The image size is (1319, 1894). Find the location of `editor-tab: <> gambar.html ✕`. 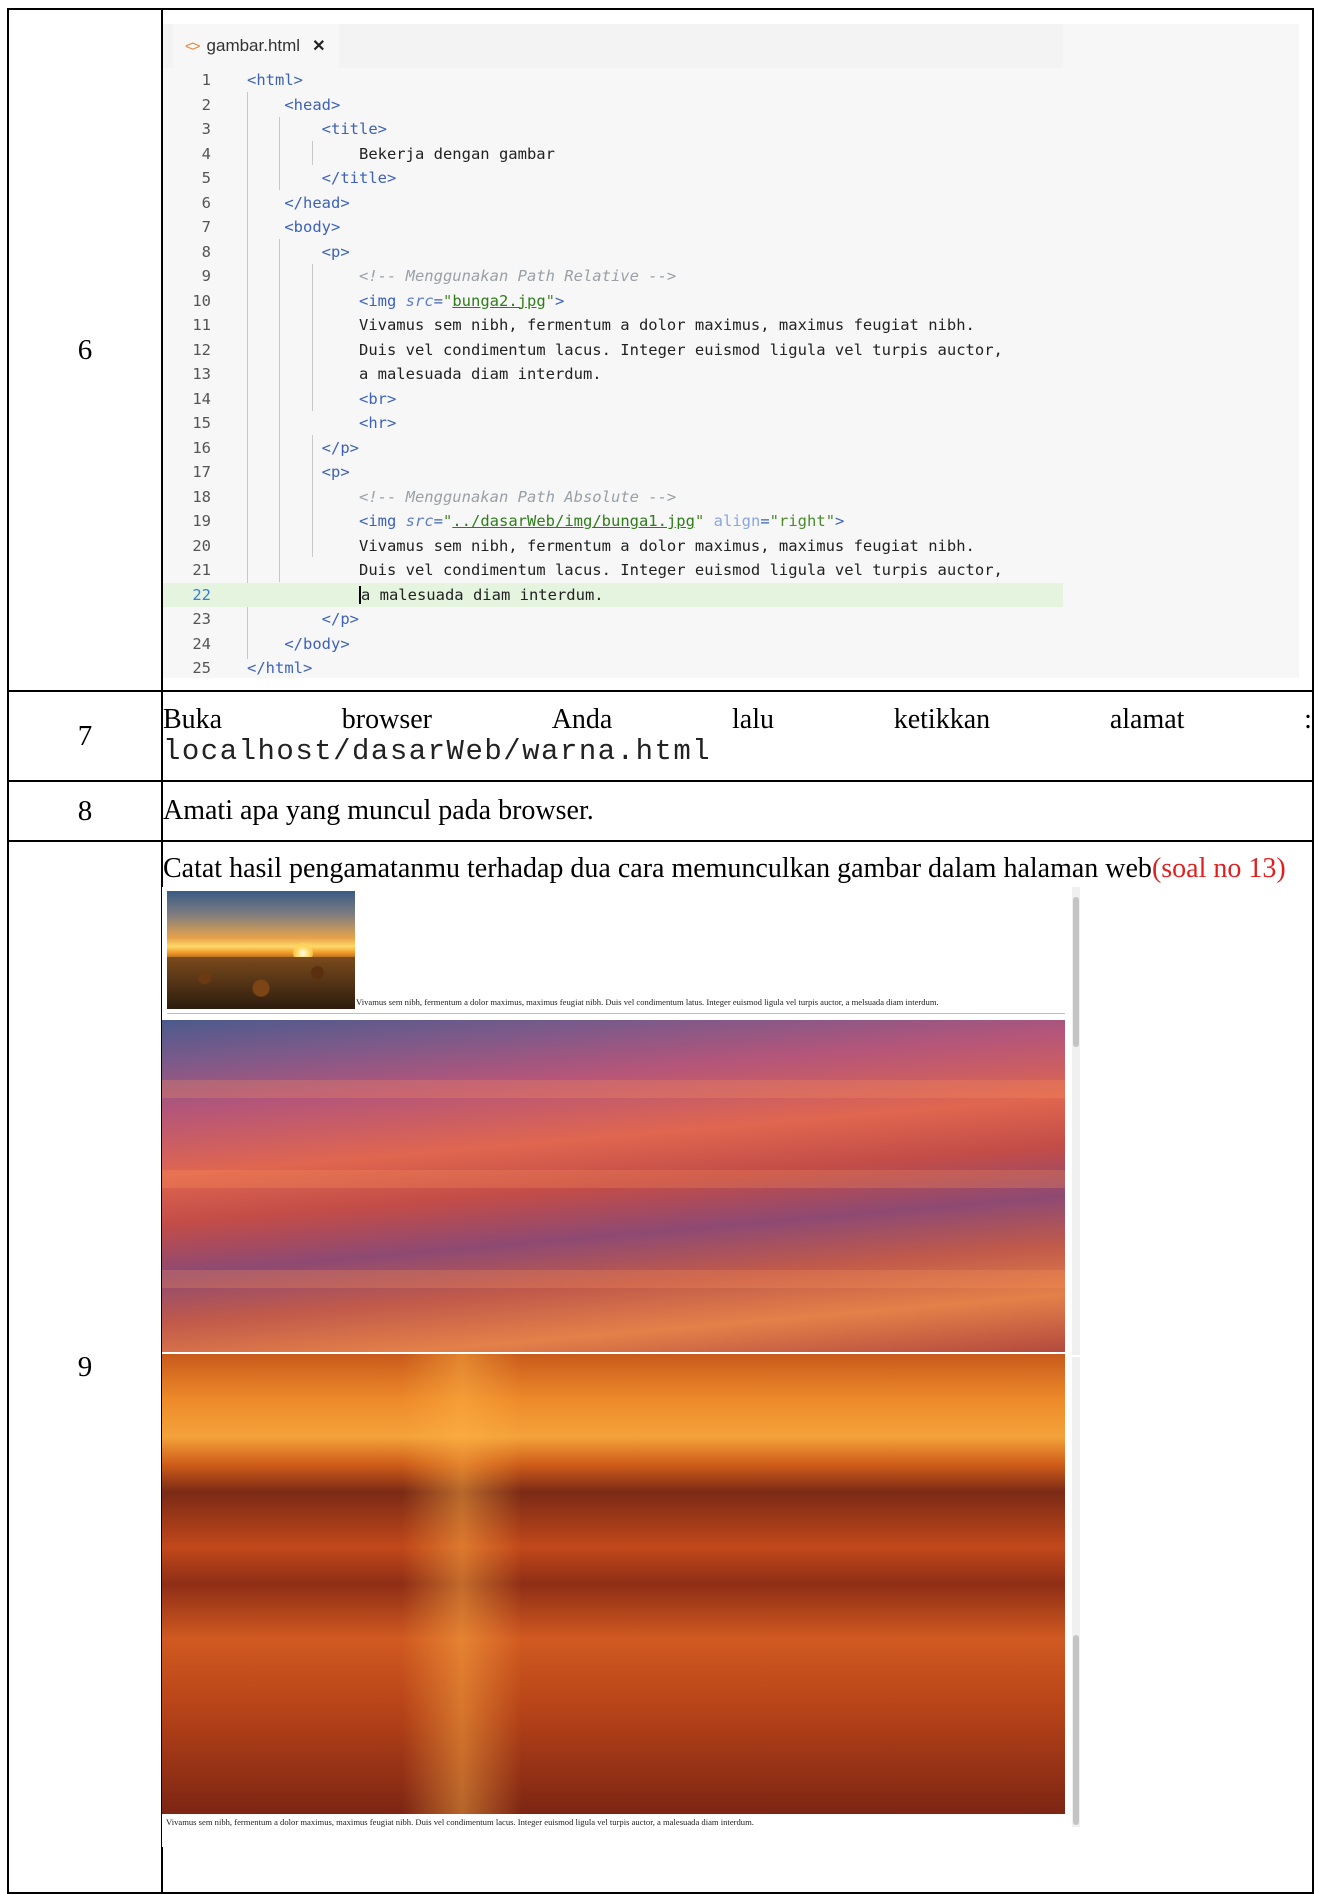

editor-tab: <> gambar.html ✕ is located at coordinates (256, 46).